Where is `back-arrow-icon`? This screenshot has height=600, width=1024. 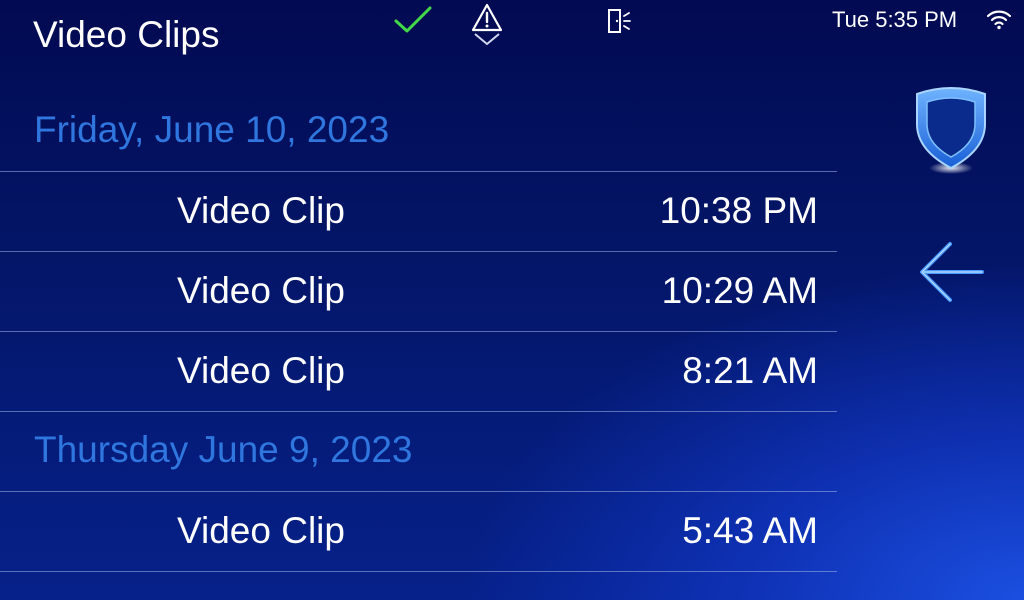 back-arrow-icon is located at coordinates (952, 272).